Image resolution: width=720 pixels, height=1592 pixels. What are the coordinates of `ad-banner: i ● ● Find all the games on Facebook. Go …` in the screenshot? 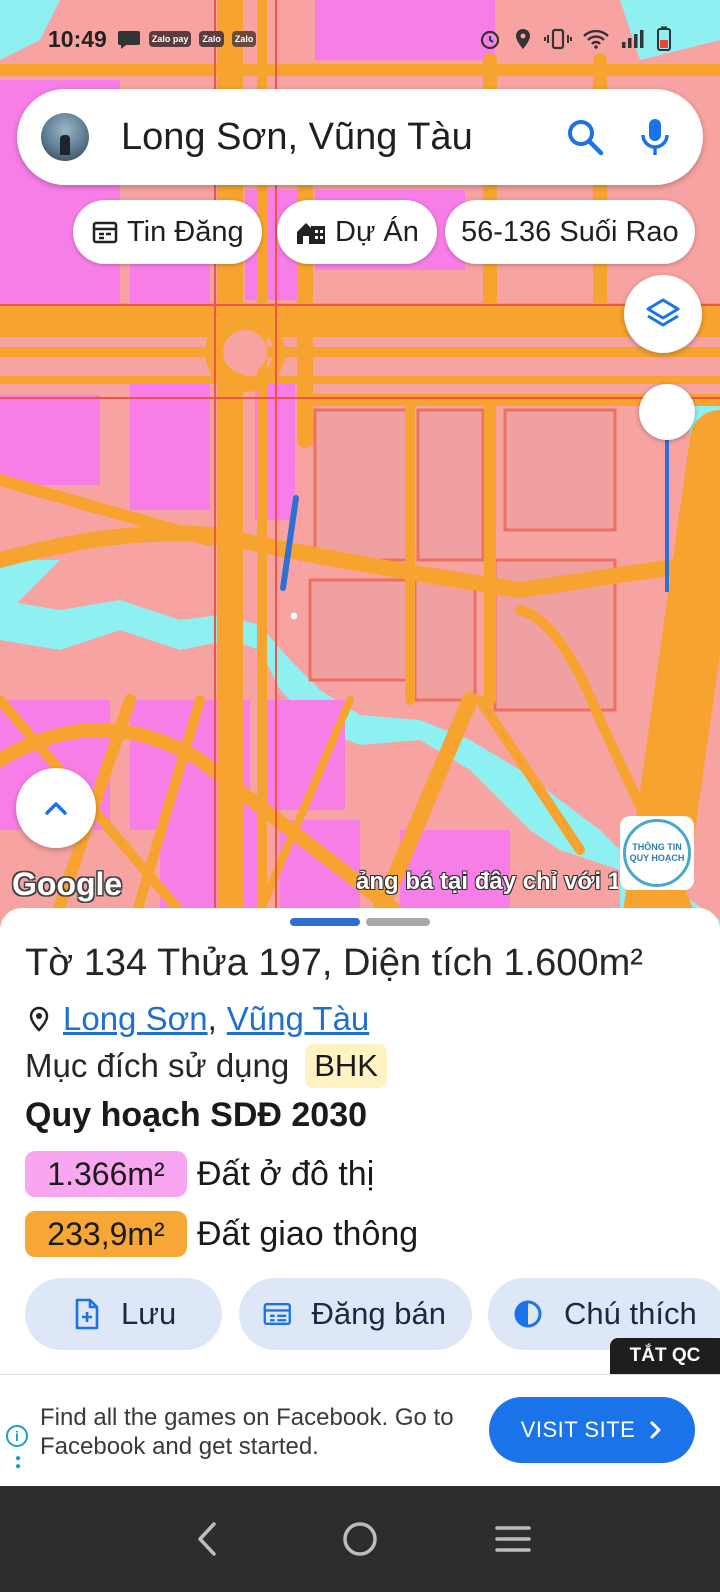 It's located at (360, 1430).